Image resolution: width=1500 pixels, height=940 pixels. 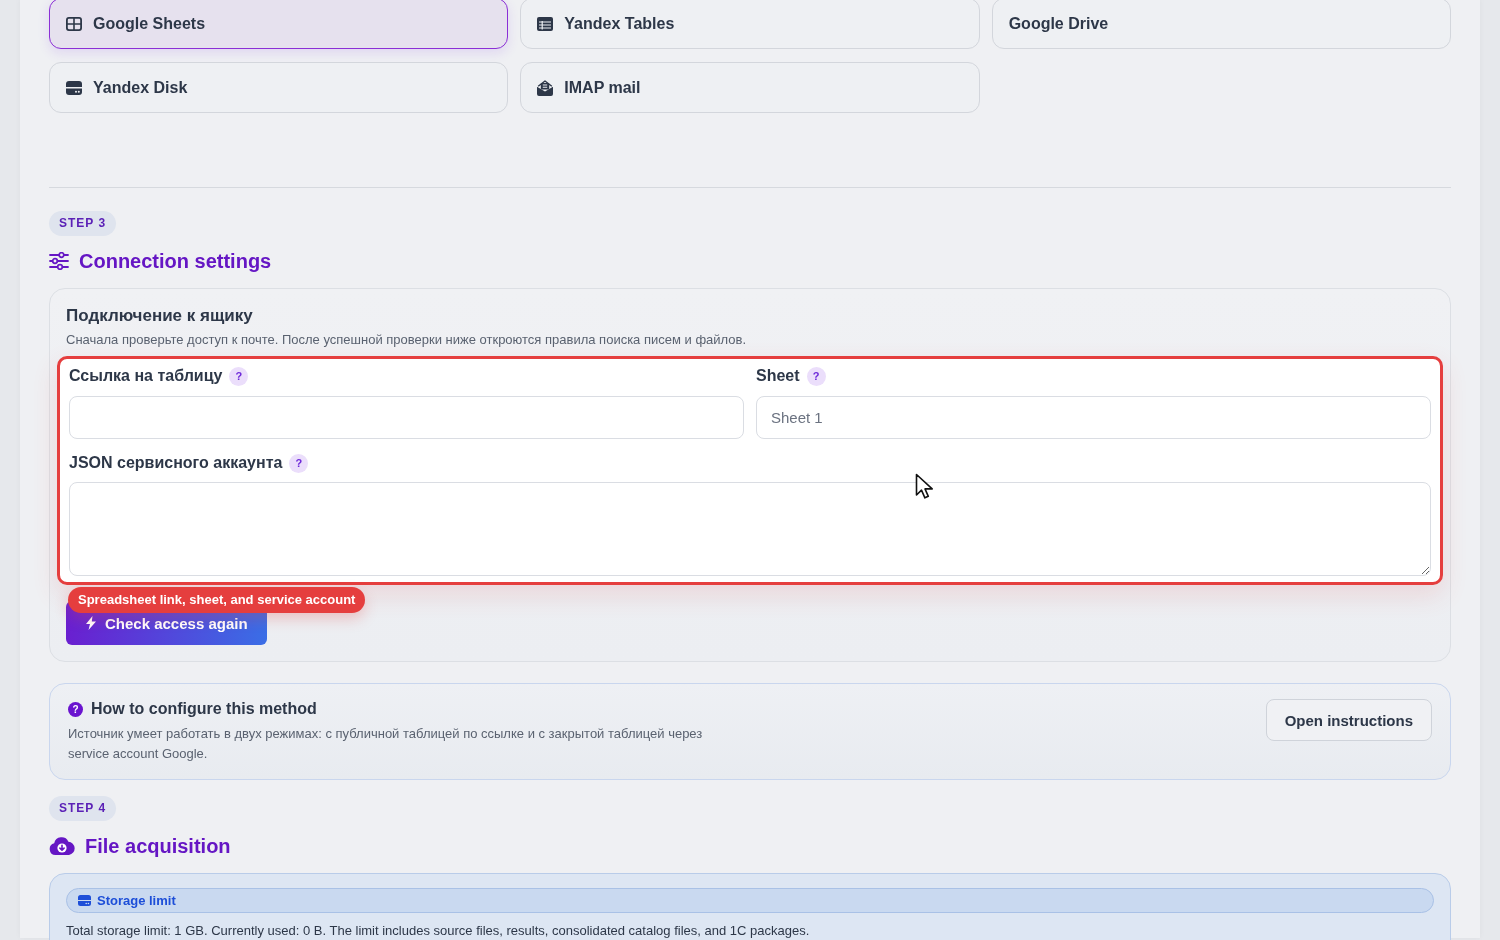 What do you see at coordinates (545, 23) in the screenshot?
I see `table-icon` at bounding box center [545, 23].